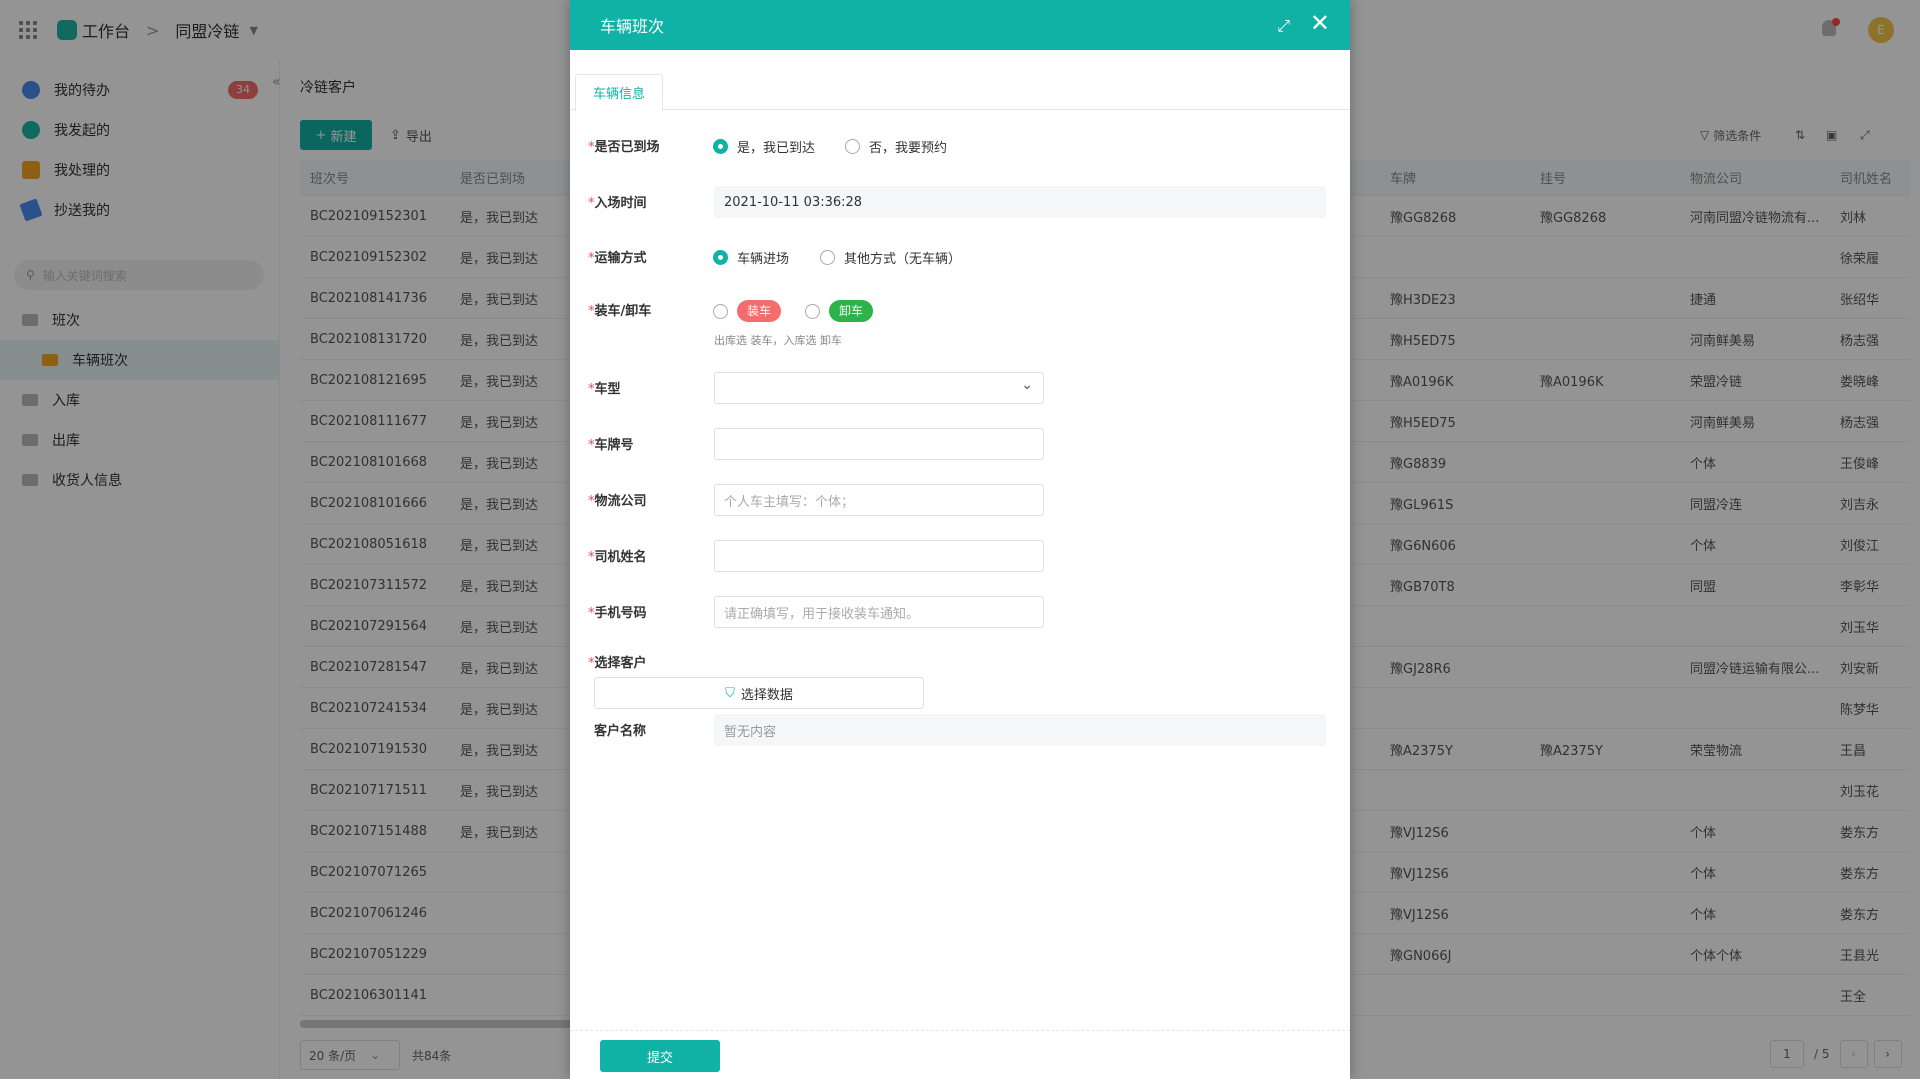 This screenshot has width=1920, height=1079. What do you see at coordinates (879, 388) in the screenshot?
I see `vehicle-type-select: ⌄` at bounding box center [879, 388].